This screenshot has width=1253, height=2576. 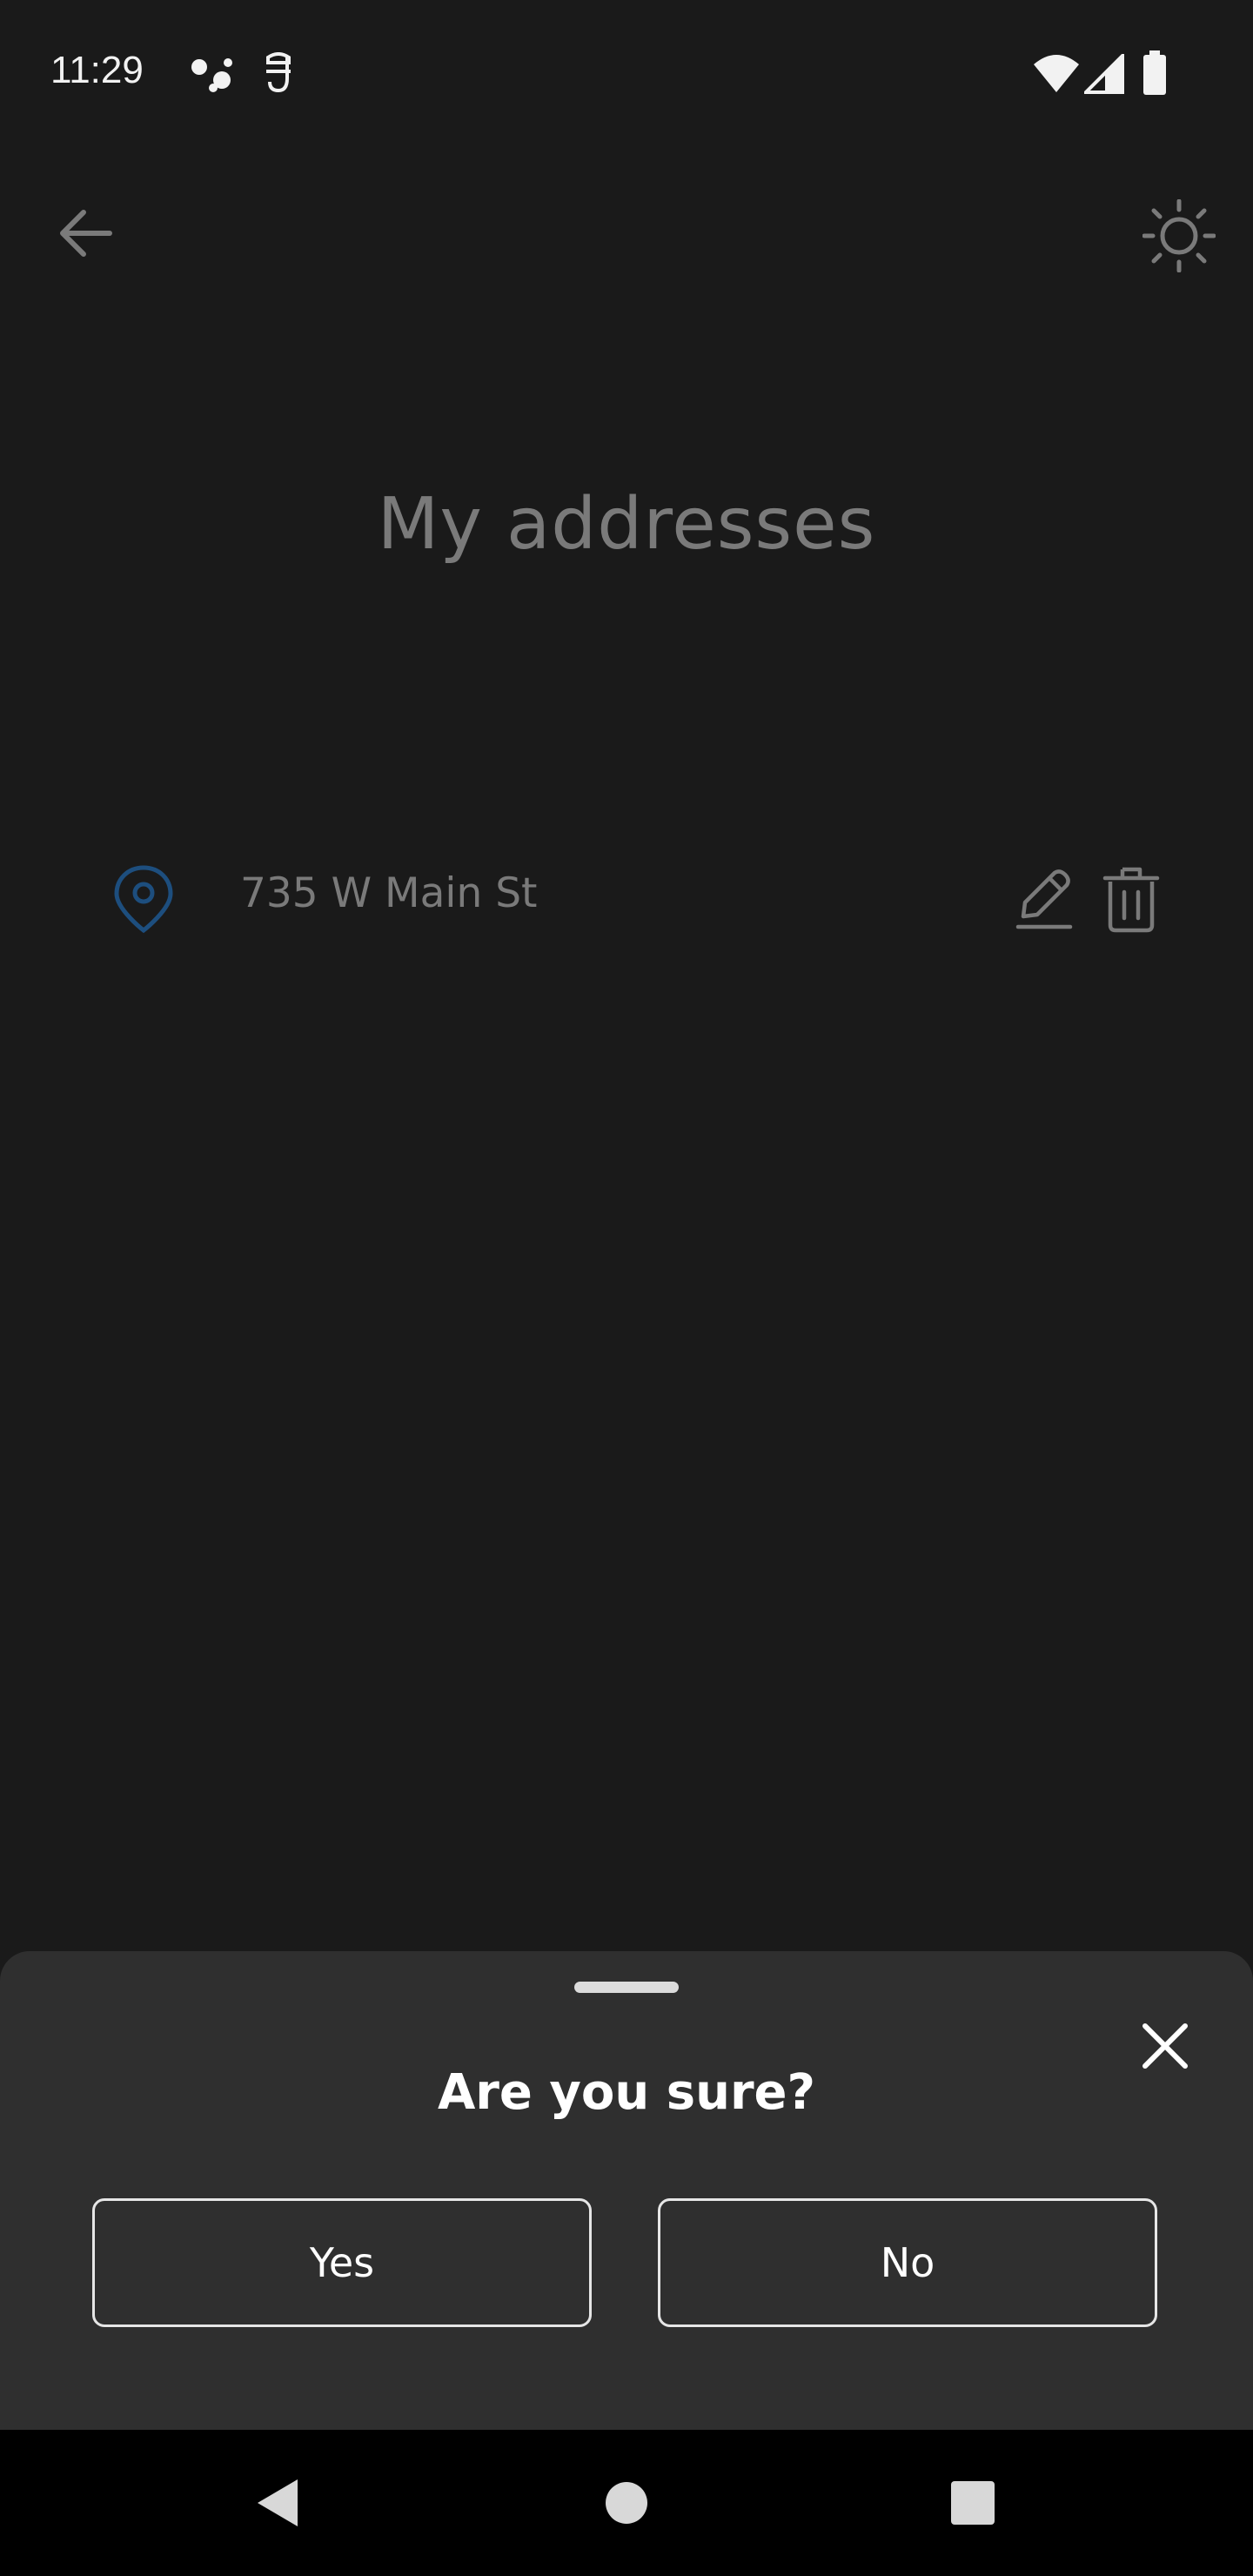 I want to click on square-recents-icon, so click(x=973, y=2503).